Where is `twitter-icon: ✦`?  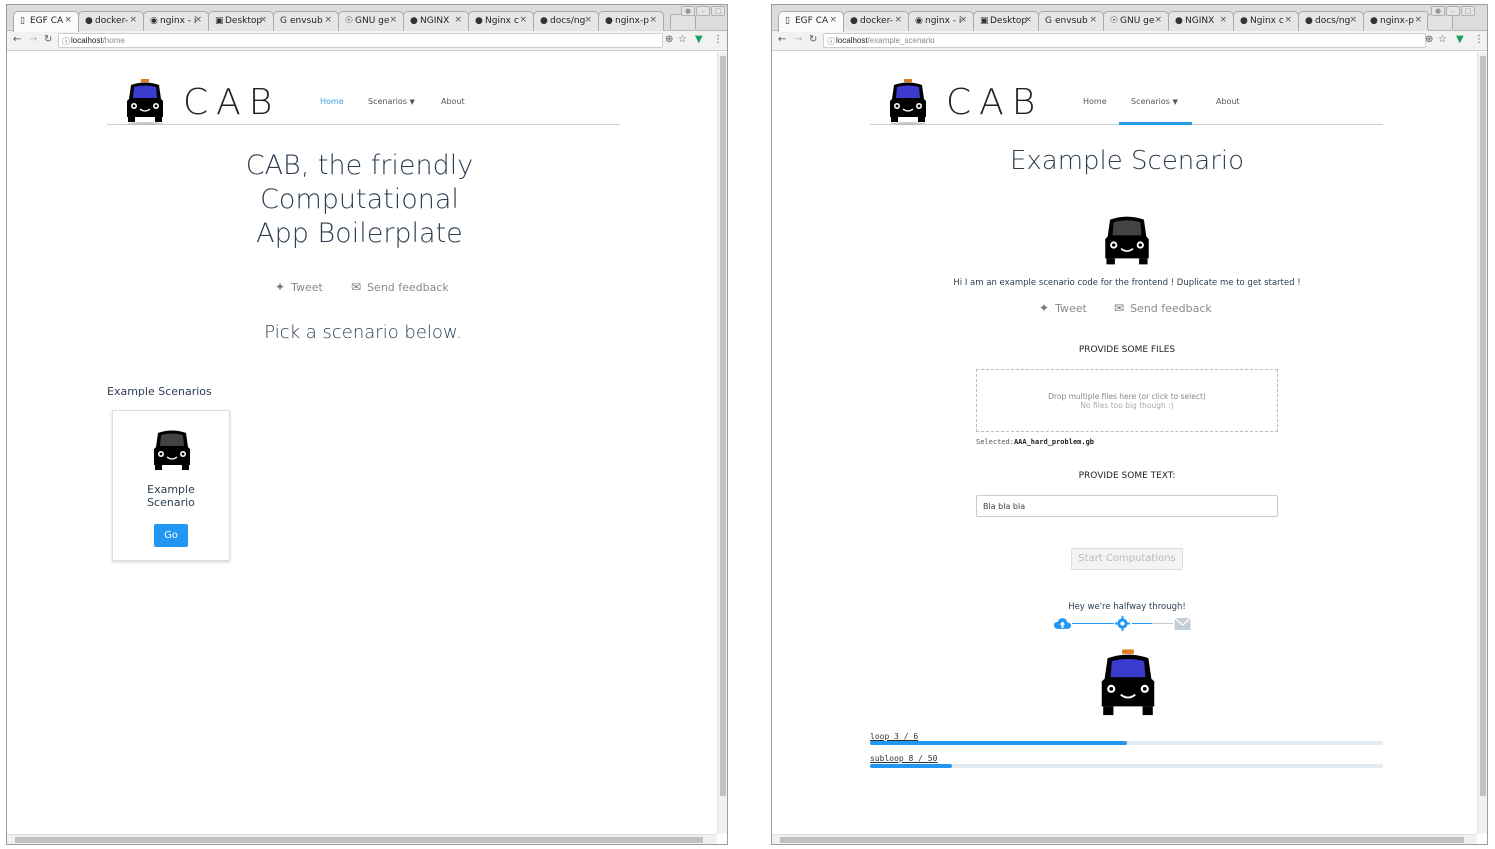
twitter-icon: ✦ is located at coordinates (280, 287).